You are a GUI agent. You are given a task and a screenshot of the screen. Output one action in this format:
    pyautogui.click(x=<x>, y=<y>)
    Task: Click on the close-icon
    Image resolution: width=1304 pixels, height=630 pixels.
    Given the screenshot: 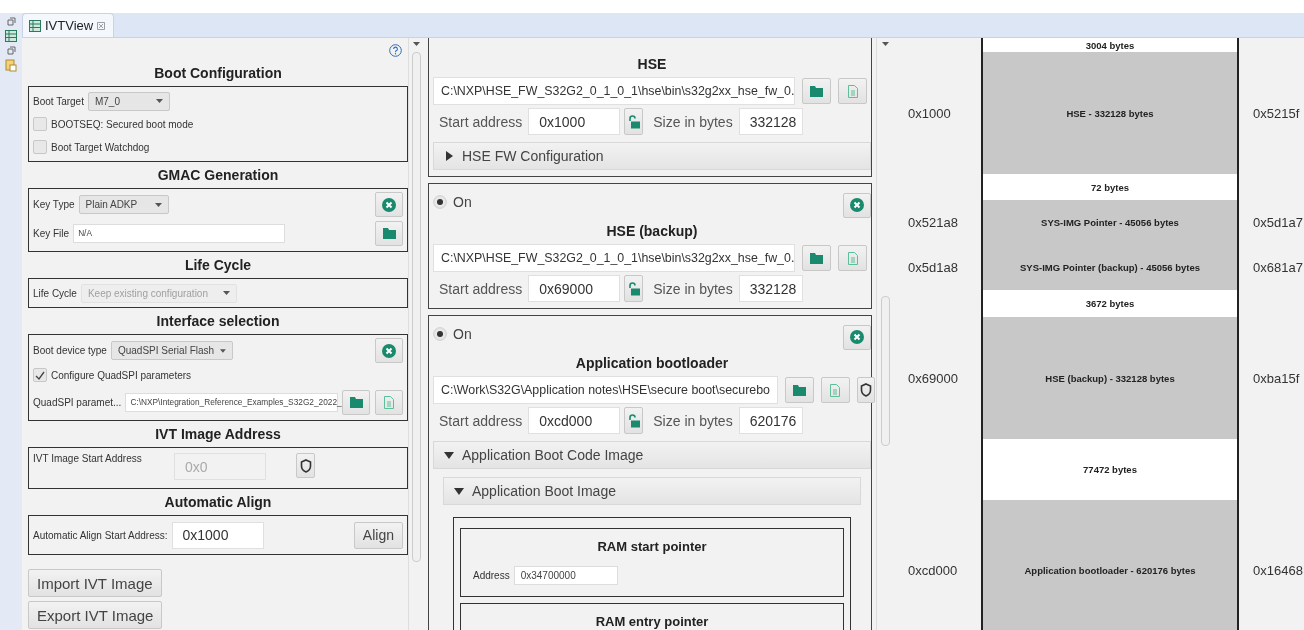 What is the action you would take?
    pyautogui.click(x=101, y=25)
    